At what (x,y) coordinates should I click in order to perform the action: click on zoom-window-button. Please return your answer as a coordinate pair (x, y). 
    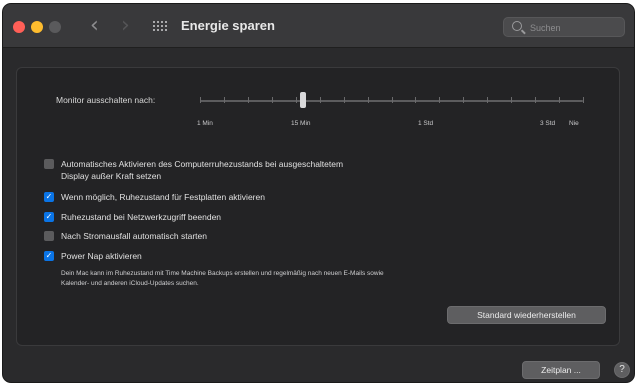
    Looking at the image, I should click on (55, 27).